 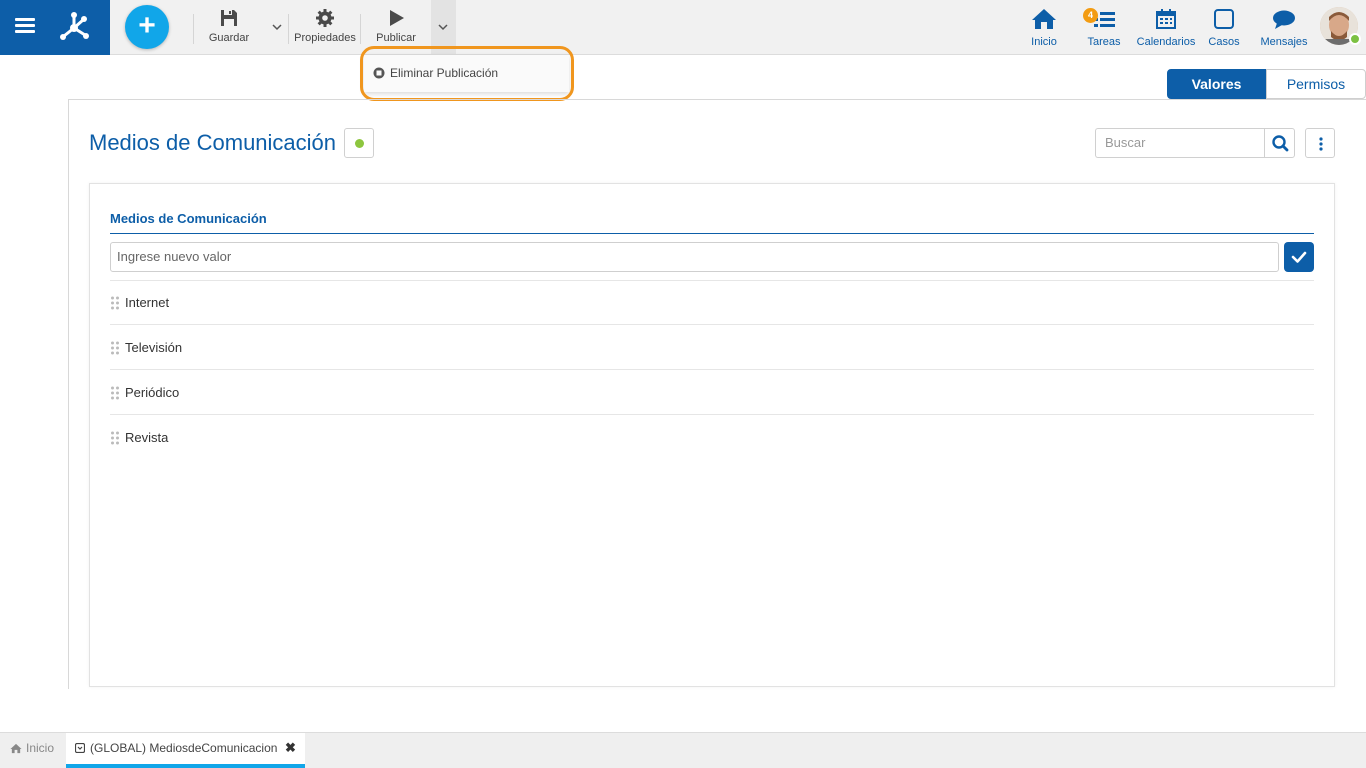 I want to click on entity-icon, so click(x=80, y=748).